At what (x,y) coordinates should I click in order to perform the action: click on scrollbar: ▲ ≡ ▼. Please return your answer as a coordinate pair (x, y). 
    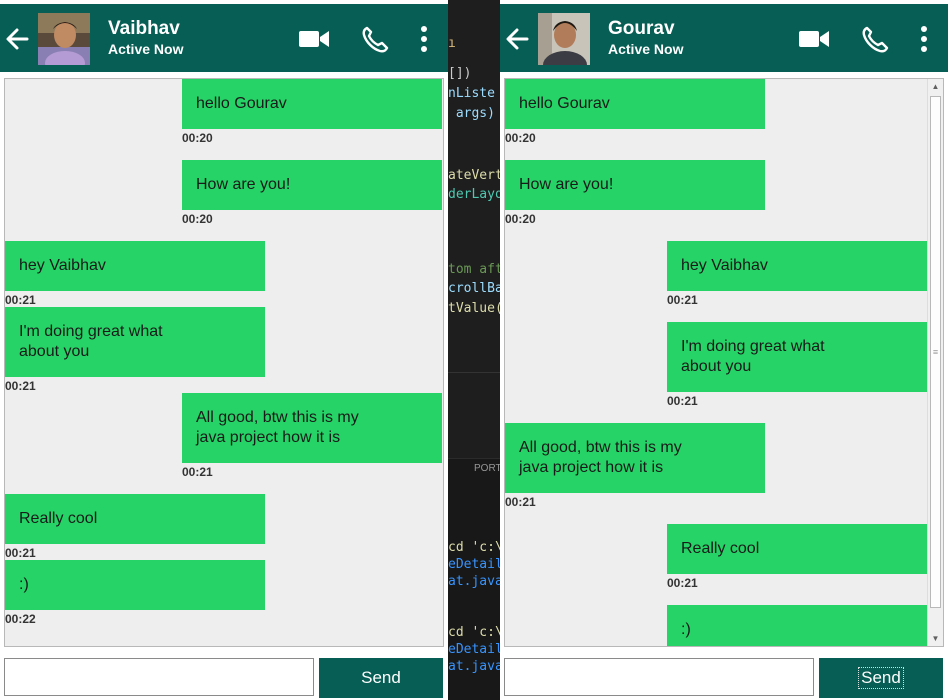
    Looking at the image, I should click on (935, 362).